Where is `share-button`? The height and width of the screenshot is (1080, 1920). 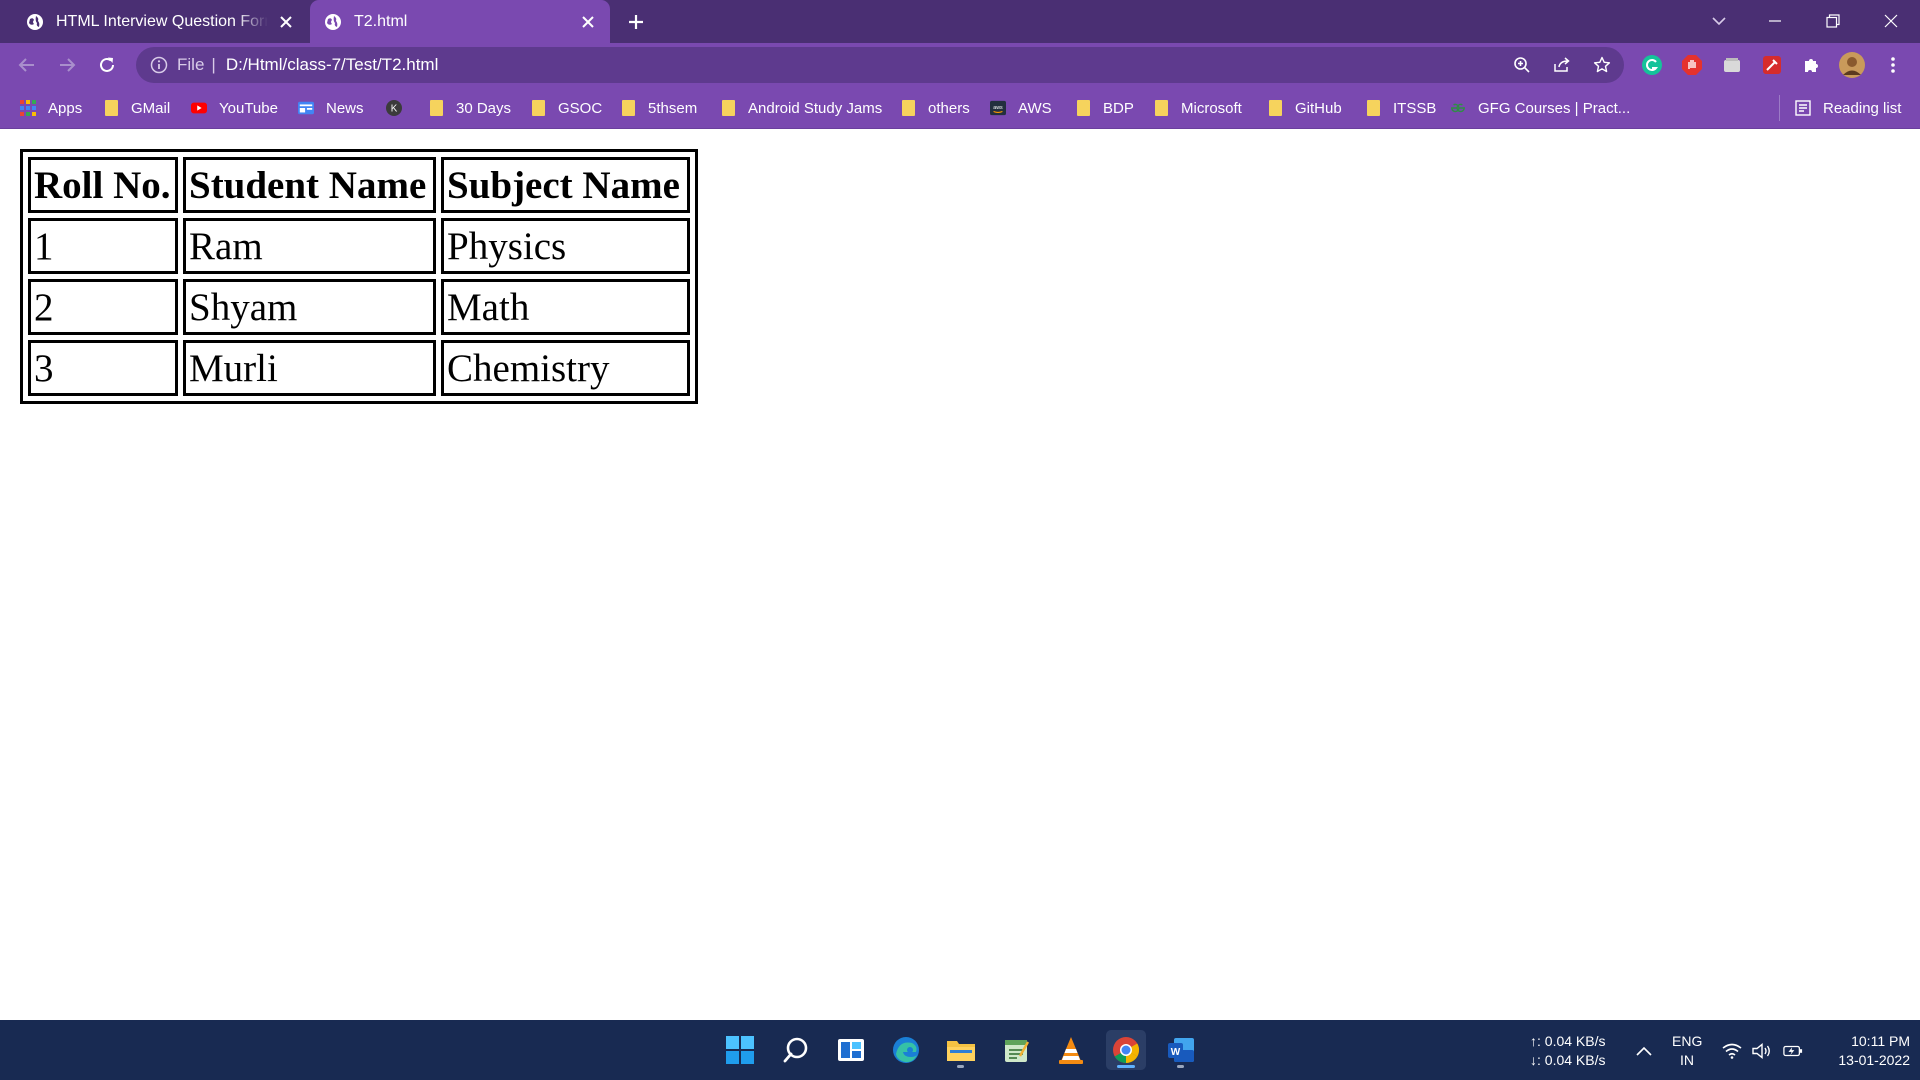 share-button is located at coordinates (1562, 65).